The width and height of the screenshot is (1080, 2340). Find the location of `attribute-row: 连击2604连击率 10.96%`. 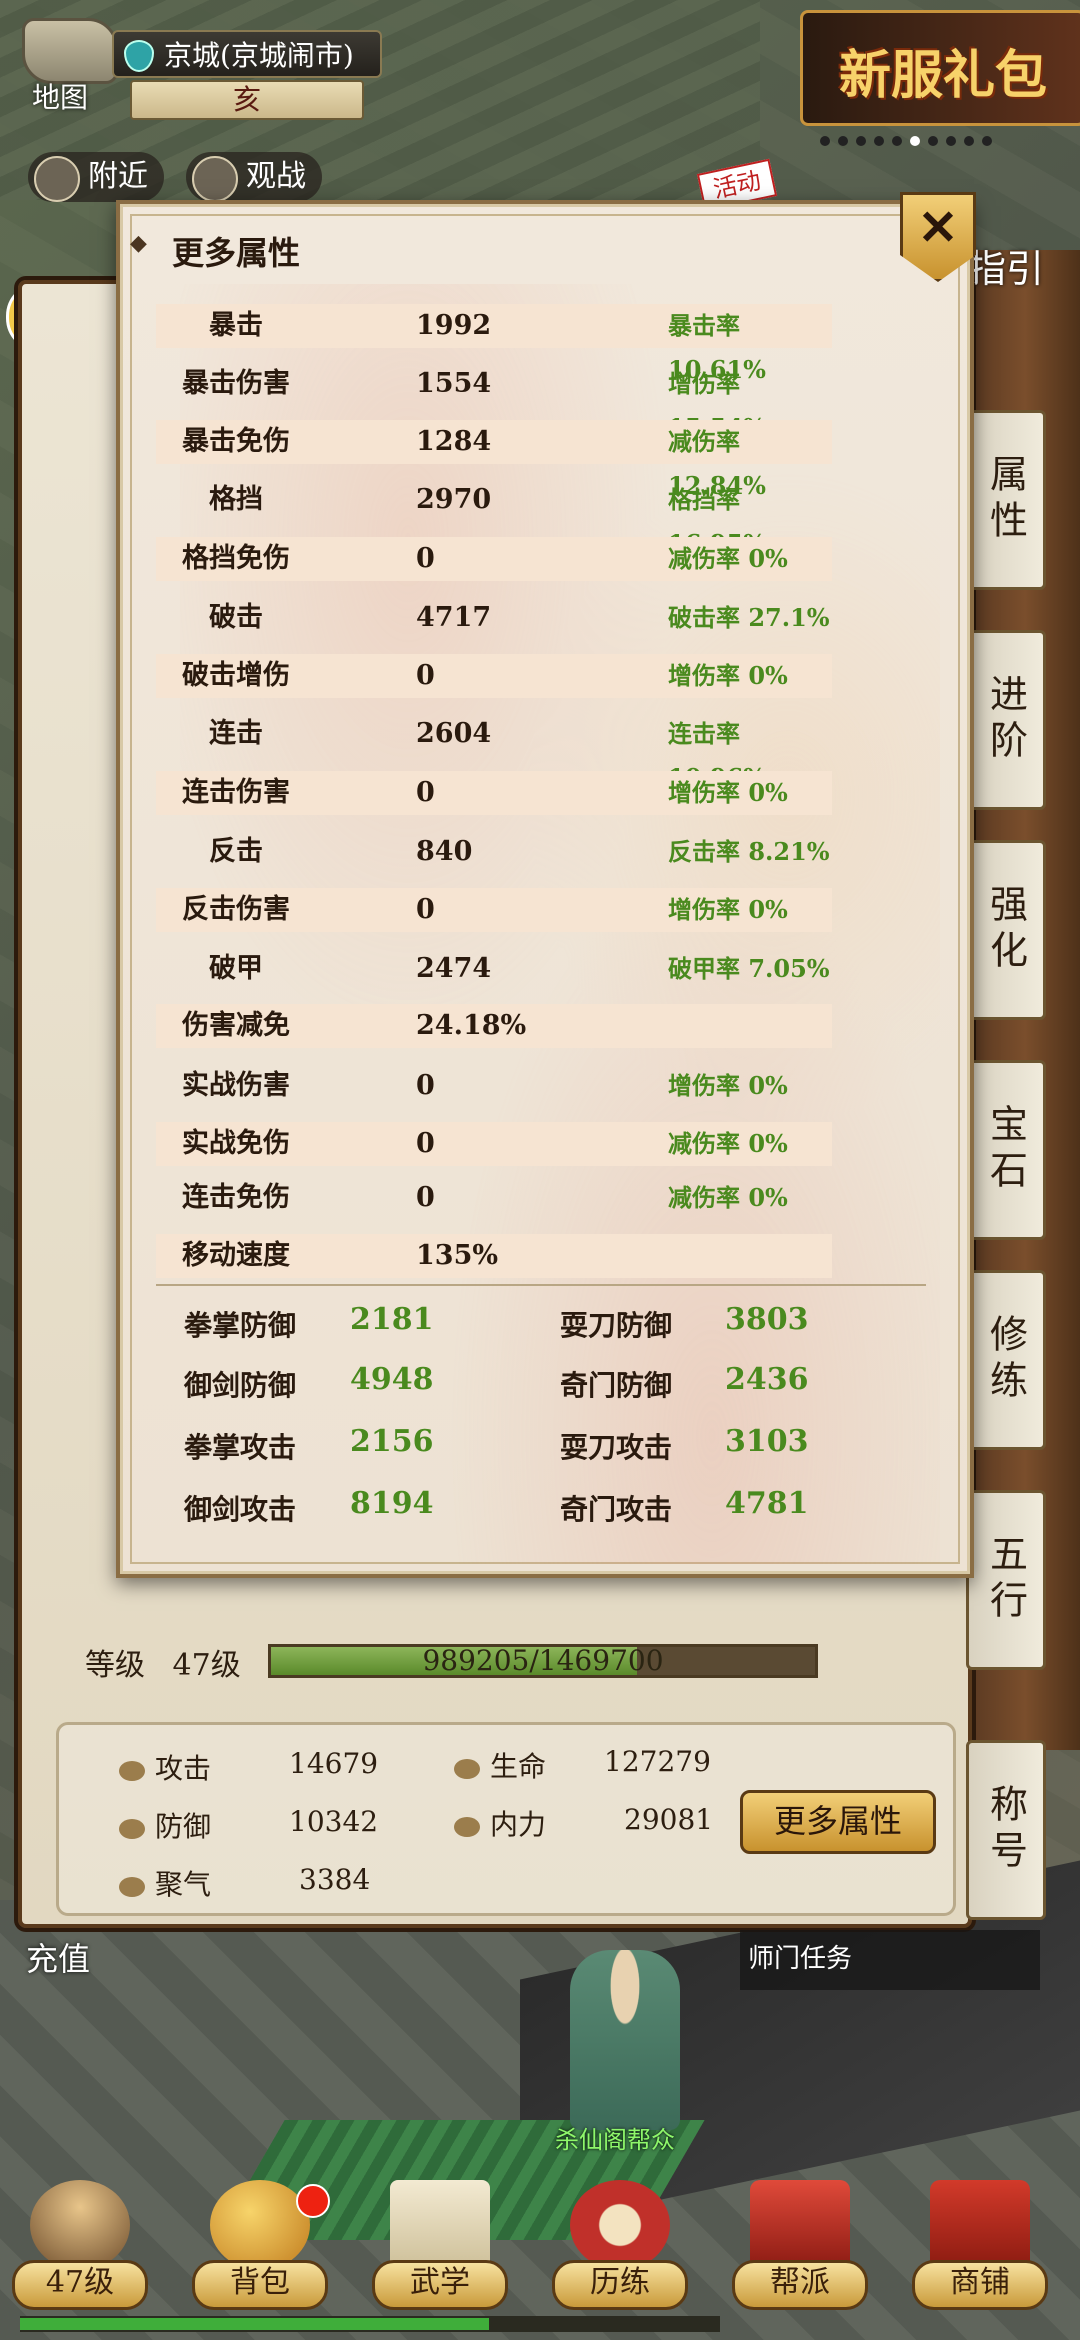

attribute-row: 连击2604连击率 10.96% is located at coordinates (494, 752).